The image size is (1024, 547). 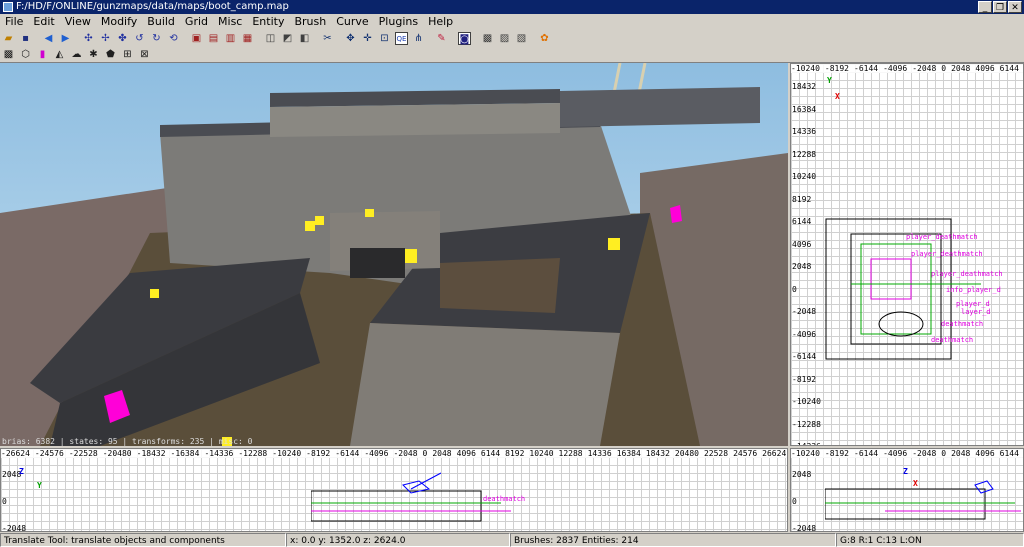 What do you see at coordinates (59, 54) in the screenshot?
I see `brush-cap-icon: ◭` at bounding box center [59, 54].